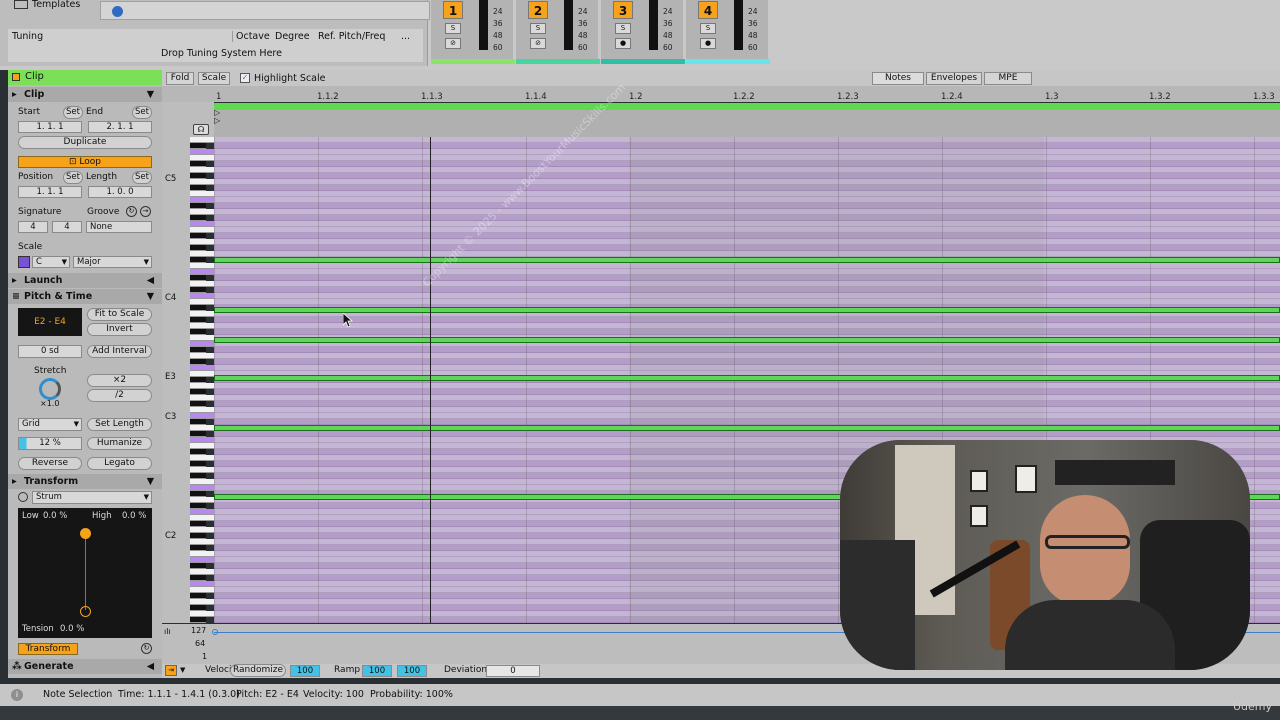 The width and height of the screenshot is (1280, 720). What do you see at coordinates (73, 177) in the screenshot?
I see `position-set-button: Set` at bounding box center [73, 177].